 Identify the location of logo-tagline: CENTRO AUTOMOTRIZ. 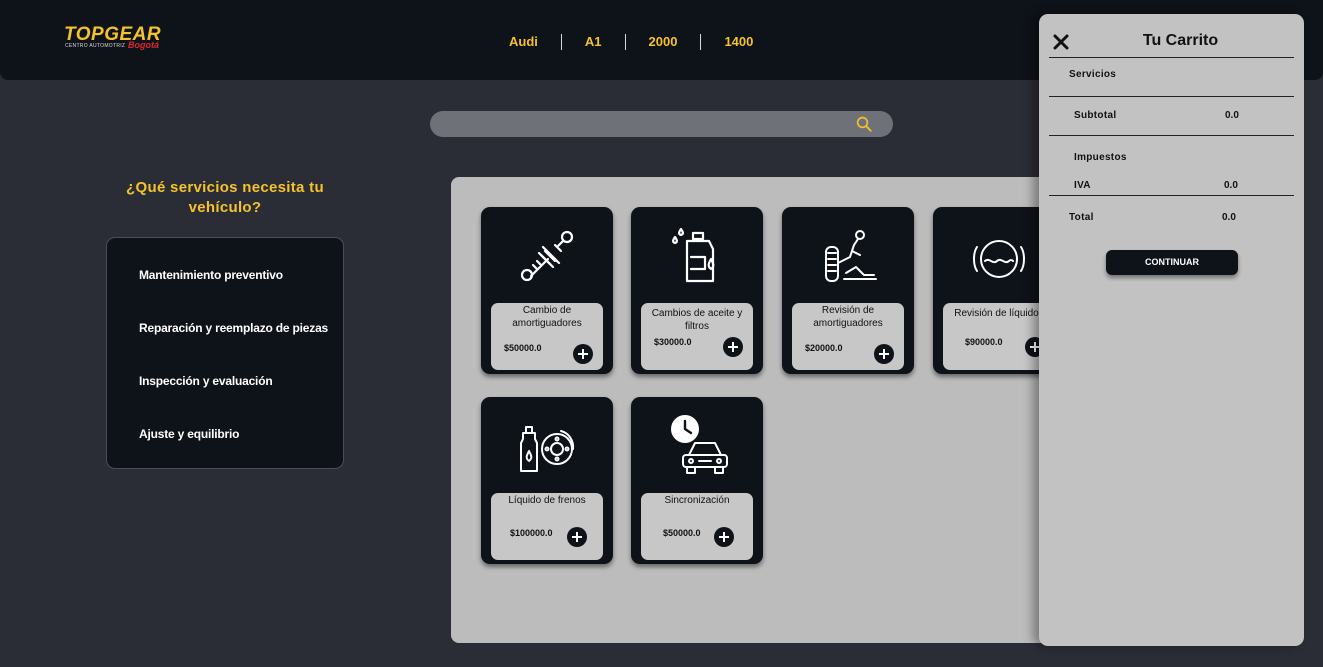
(95, 46).